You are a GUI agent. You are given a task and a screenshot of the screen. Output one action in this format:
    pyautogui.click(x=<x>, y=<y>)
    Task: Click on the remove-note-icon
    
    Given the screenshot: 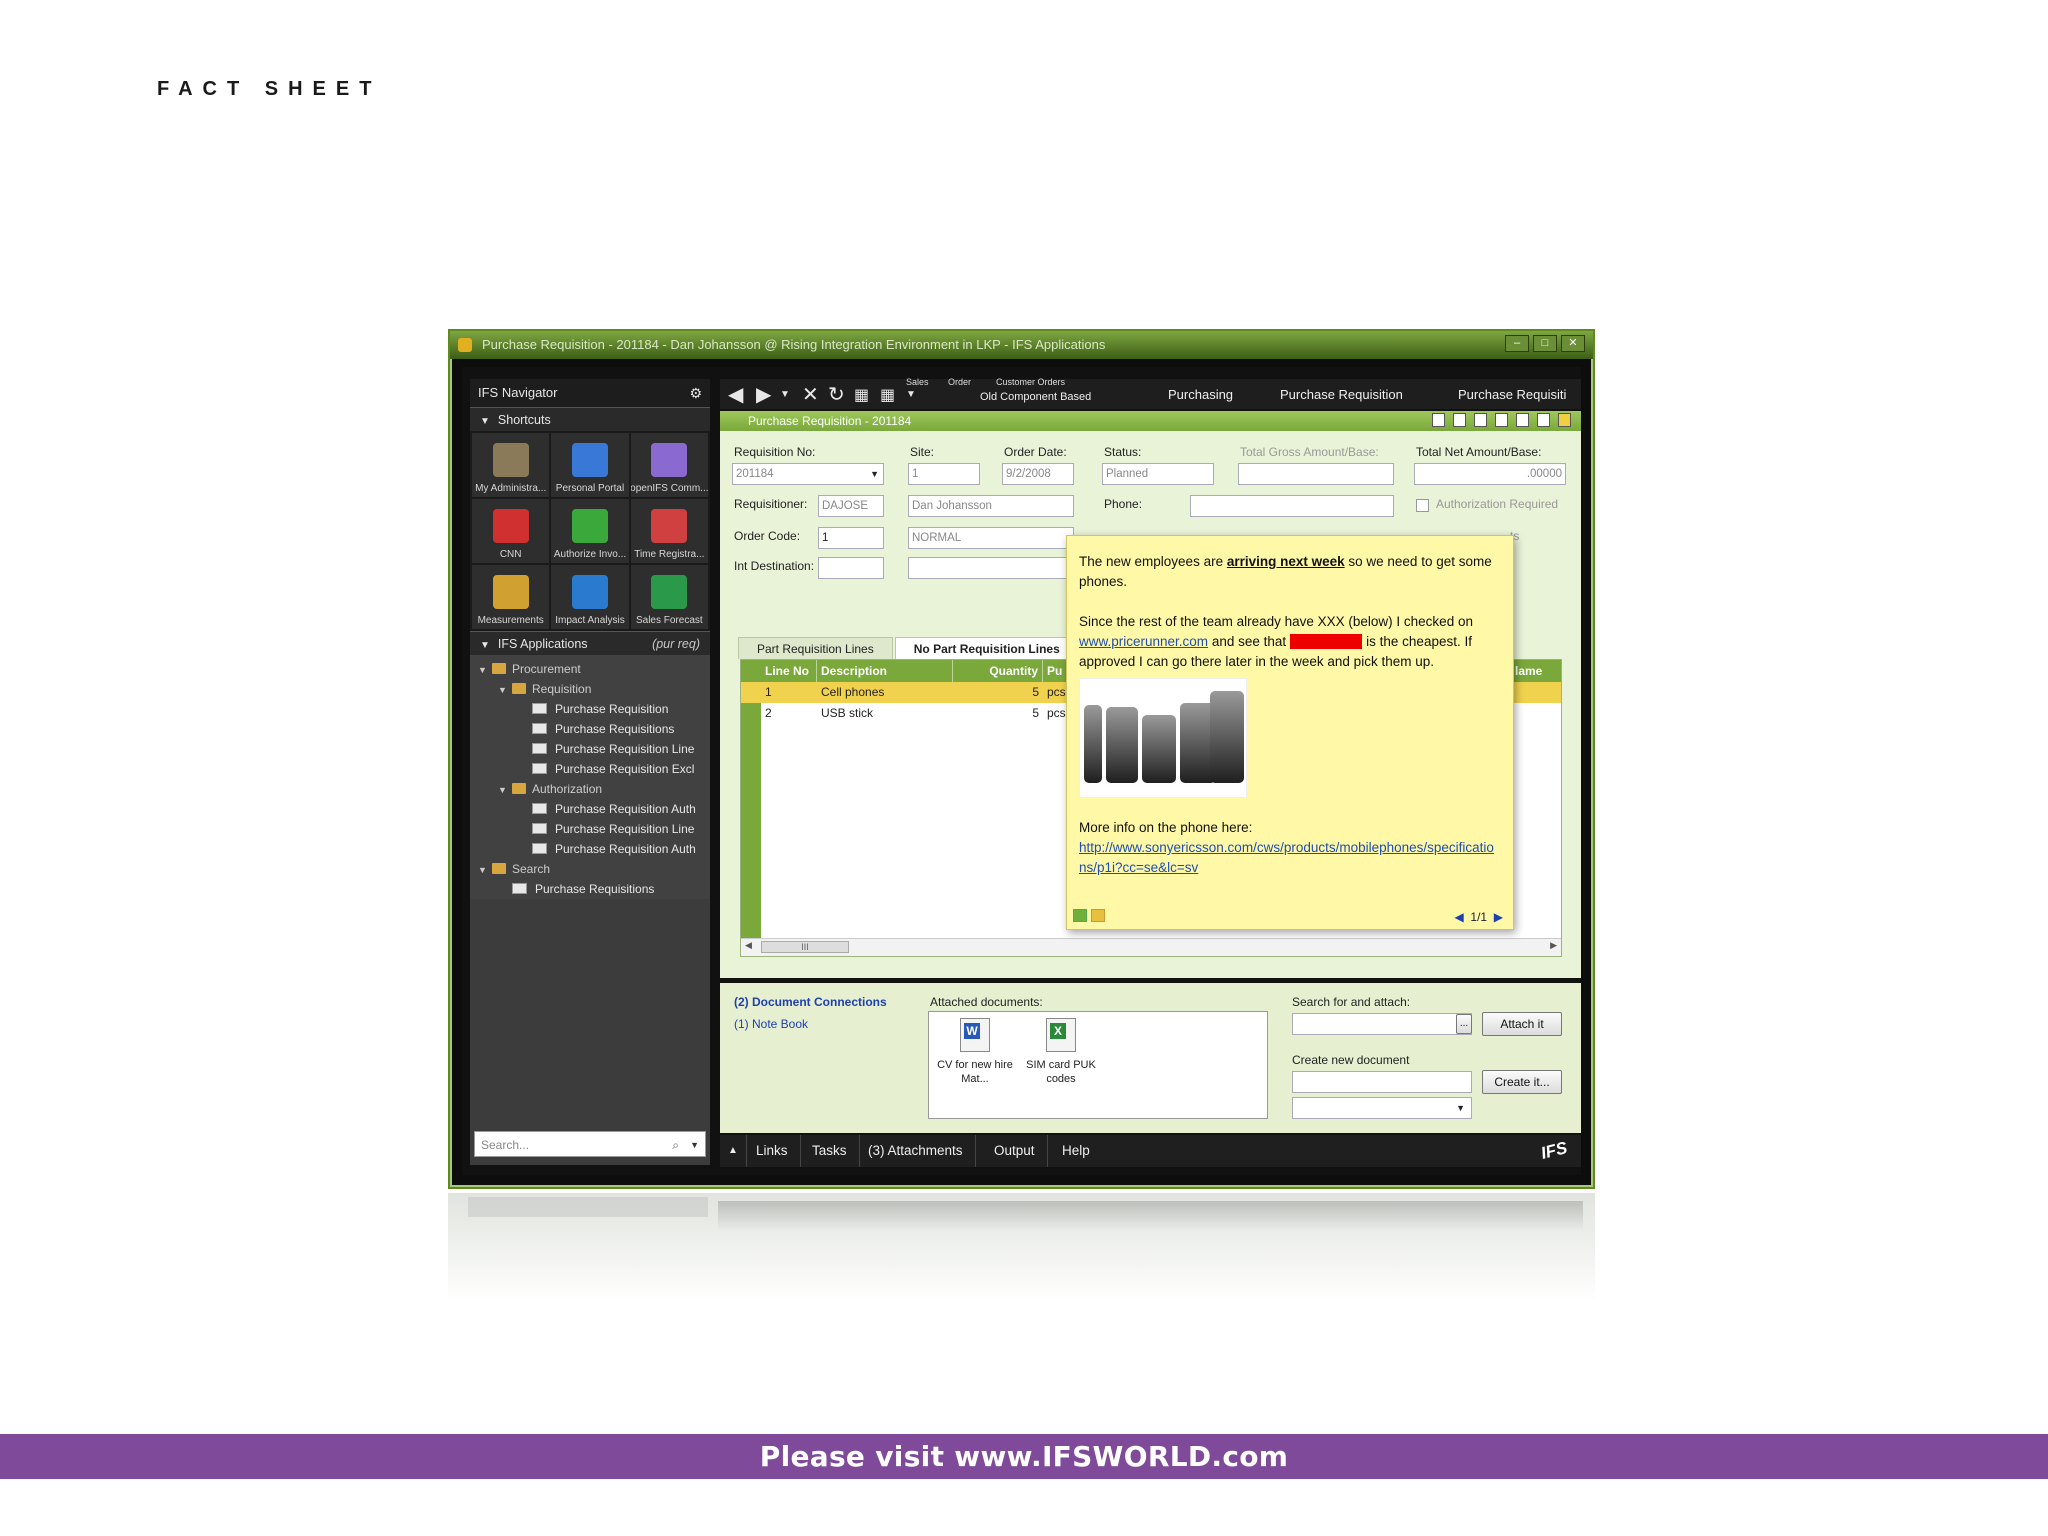 What is the action you would take?
    pyautogui.click(x=1098, y=915)
    